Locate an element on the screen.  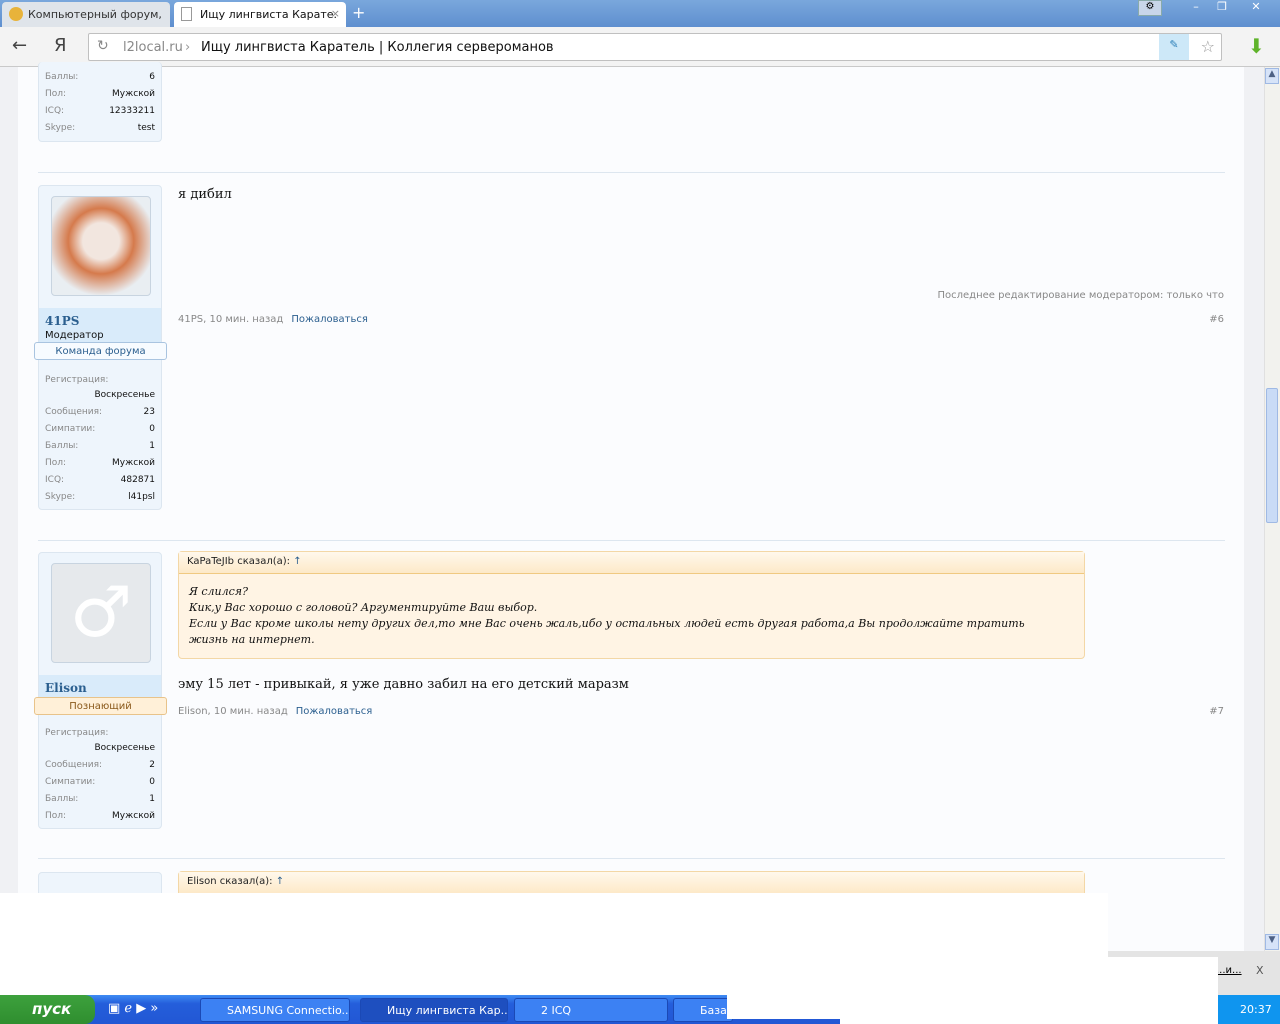
clock: 20:37 is located at coordinates (1256, 1009).